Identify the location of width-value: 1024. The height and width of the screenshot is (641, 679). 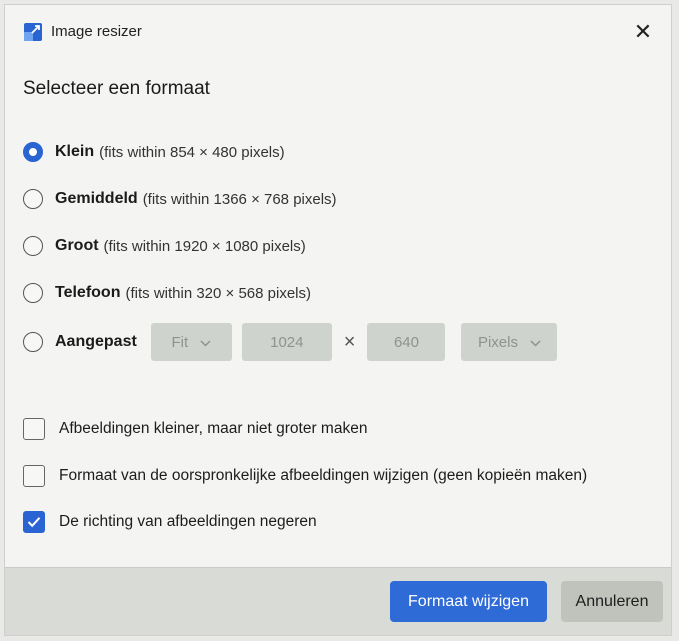
(287, 342).